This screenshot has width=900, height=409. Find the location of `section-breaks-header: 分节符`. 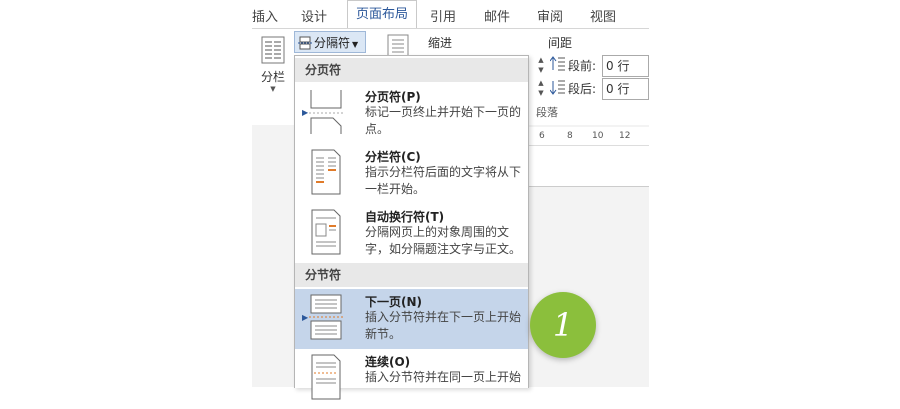

section-breaks-header: 分节符 is located at coordinates (411, 275).